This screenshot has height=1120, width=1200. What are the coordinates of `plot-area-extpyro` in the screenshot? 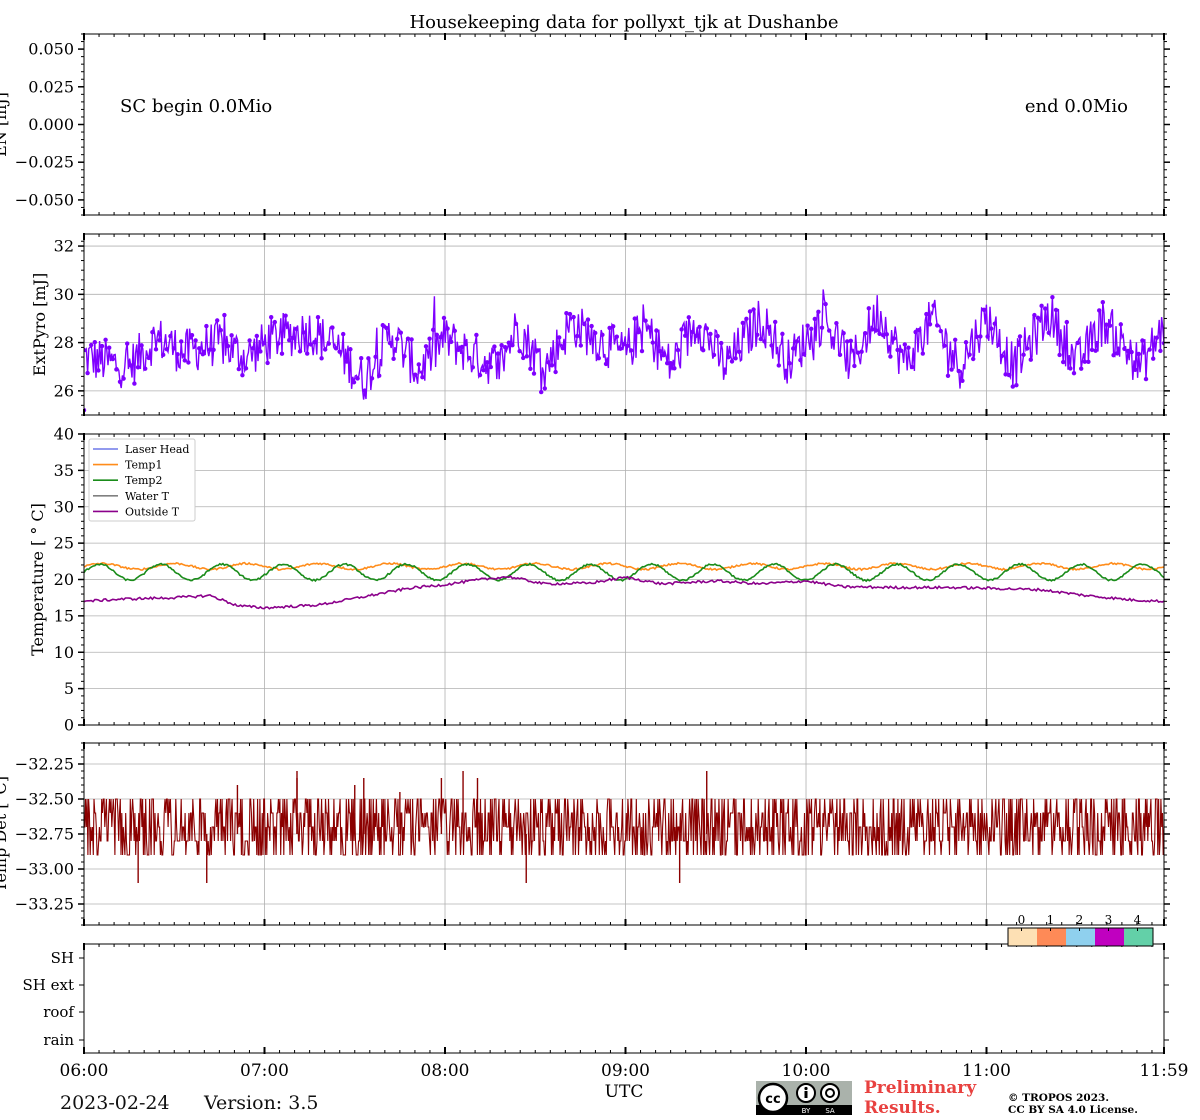 It's located at (624, 351).